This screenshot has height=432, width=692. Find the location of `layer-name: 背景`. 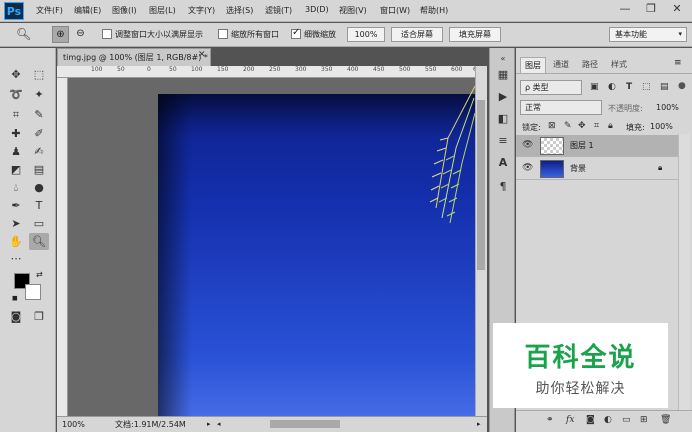

layer-name: 背景 is located at coordinates (578, 168).